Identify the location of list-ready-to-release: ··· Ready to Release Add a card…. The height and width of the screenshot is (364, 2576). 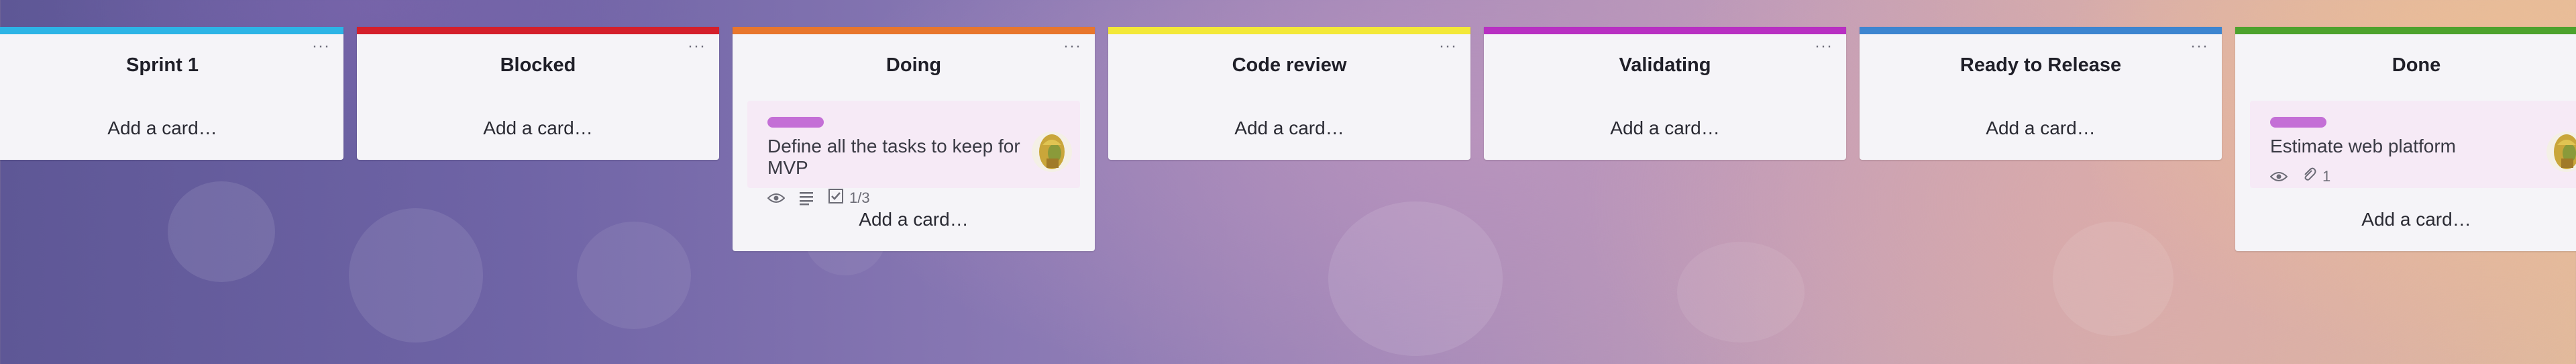
(2041, 93).